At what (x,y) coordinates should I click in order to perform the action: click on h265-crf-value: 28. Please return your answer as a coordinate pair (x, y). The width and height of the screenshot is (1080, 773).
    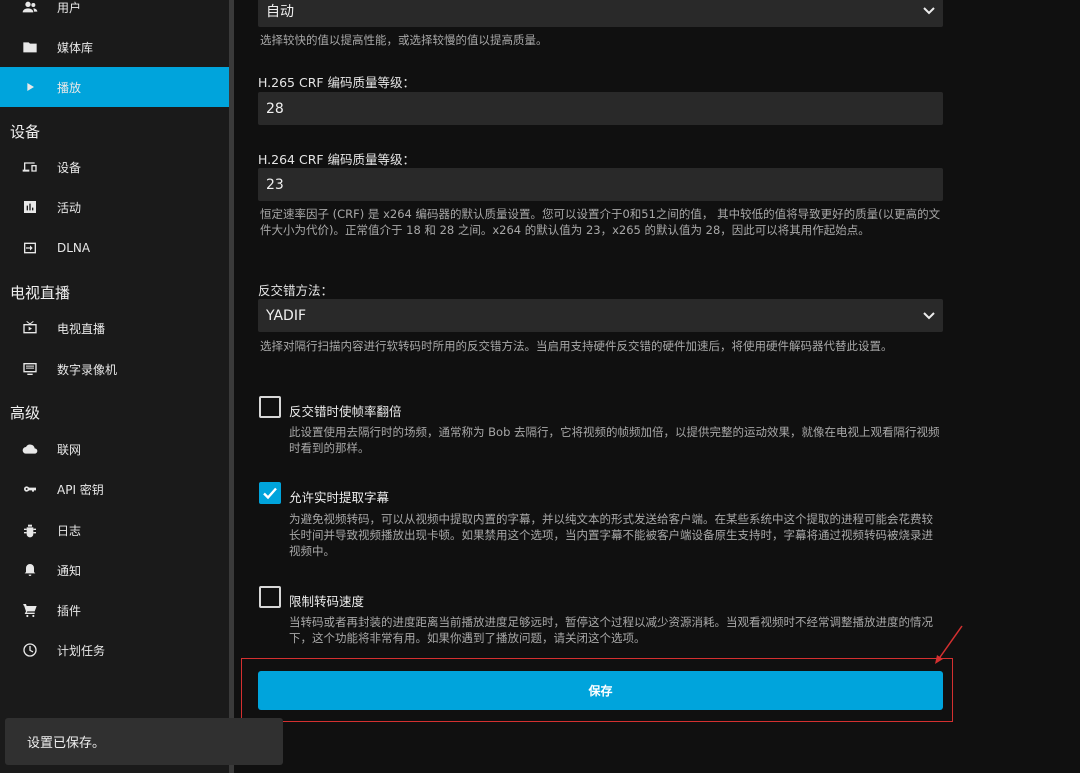
    Looking at the image, I should click on (275, 108).